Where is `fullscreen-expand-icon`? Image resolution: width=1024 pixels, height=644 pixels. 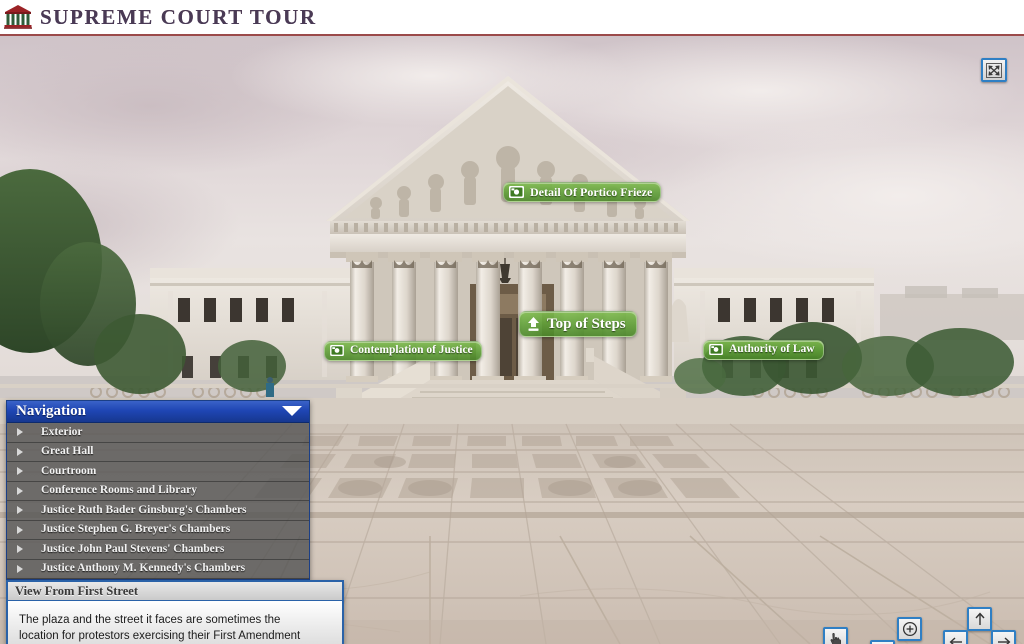
fullscreen-expand-icon is located at coordinates (994, 70).